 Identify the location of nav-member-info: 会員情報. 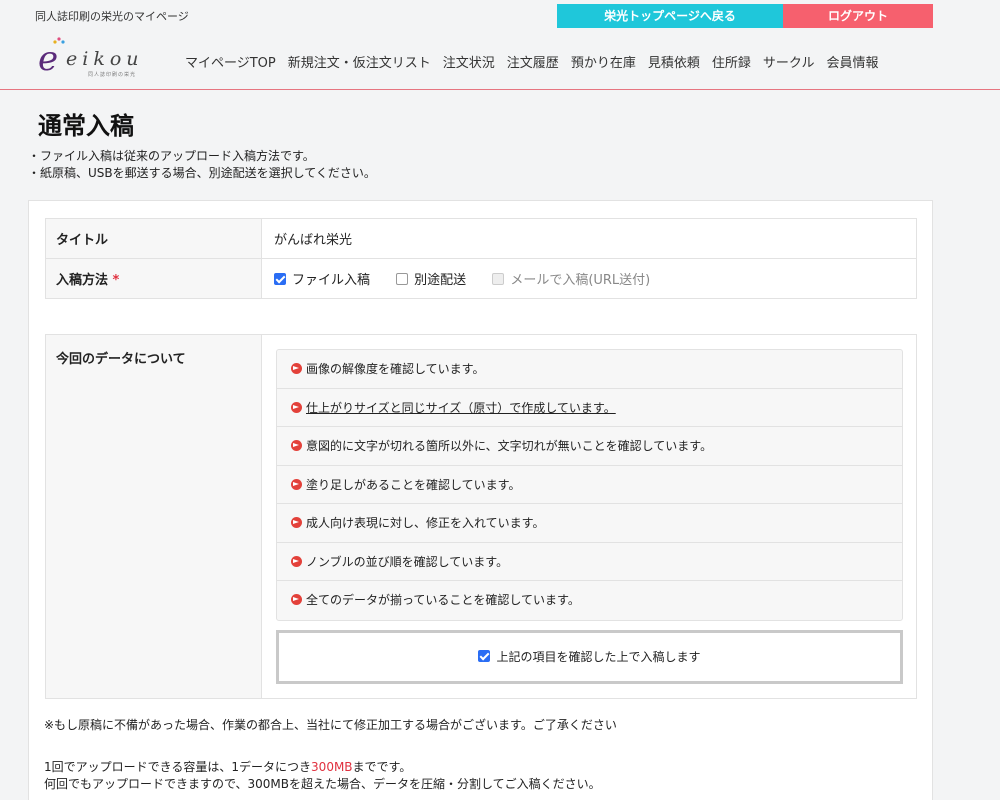
(852, 61).